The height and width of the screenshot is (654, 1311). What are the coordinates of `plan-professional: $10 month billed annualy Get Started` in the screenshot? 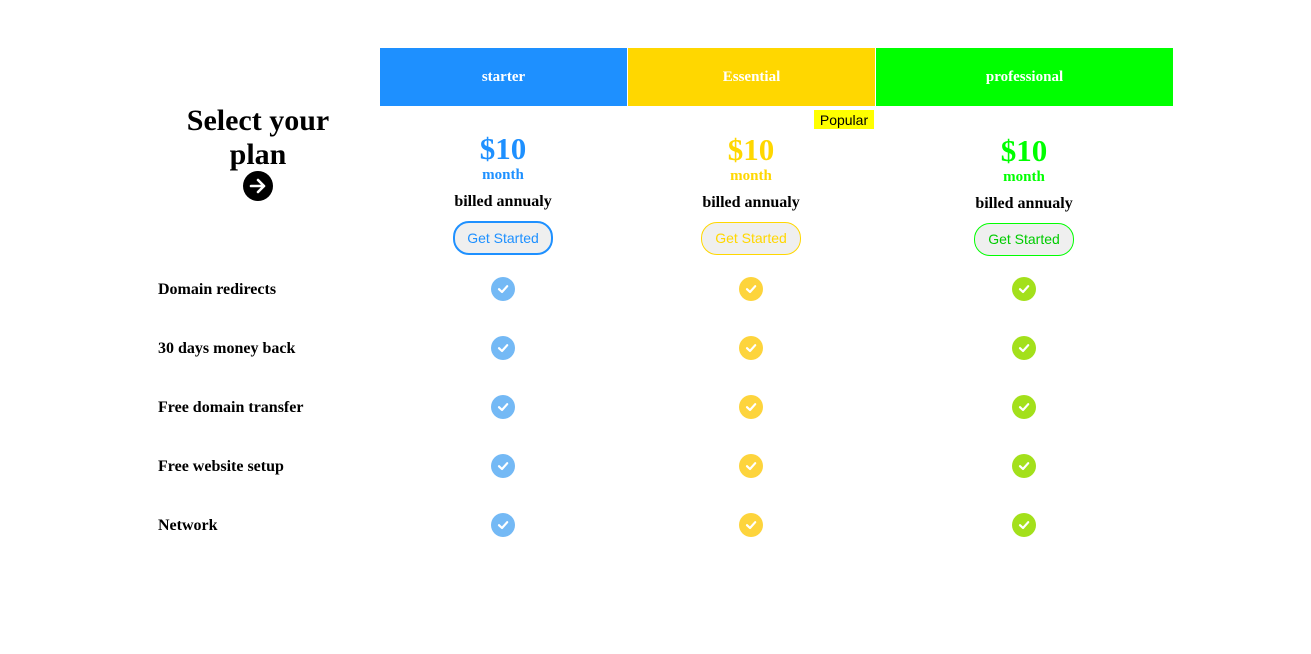 It's located at (1024, 195).